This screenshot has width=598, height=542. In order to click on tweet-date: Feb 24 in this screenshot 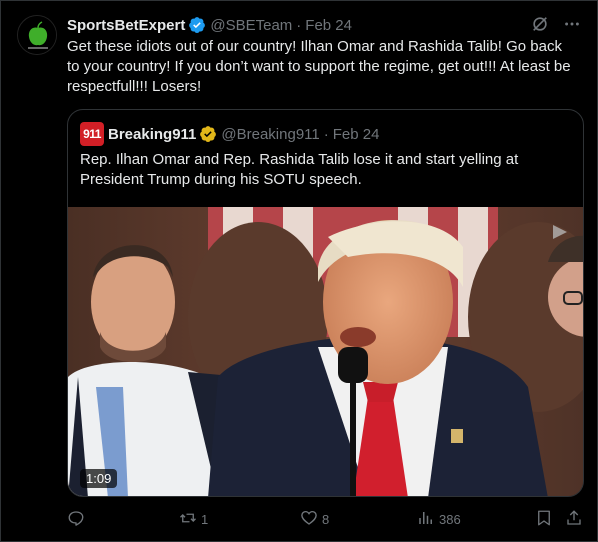, I will do `click(328, 25)`.